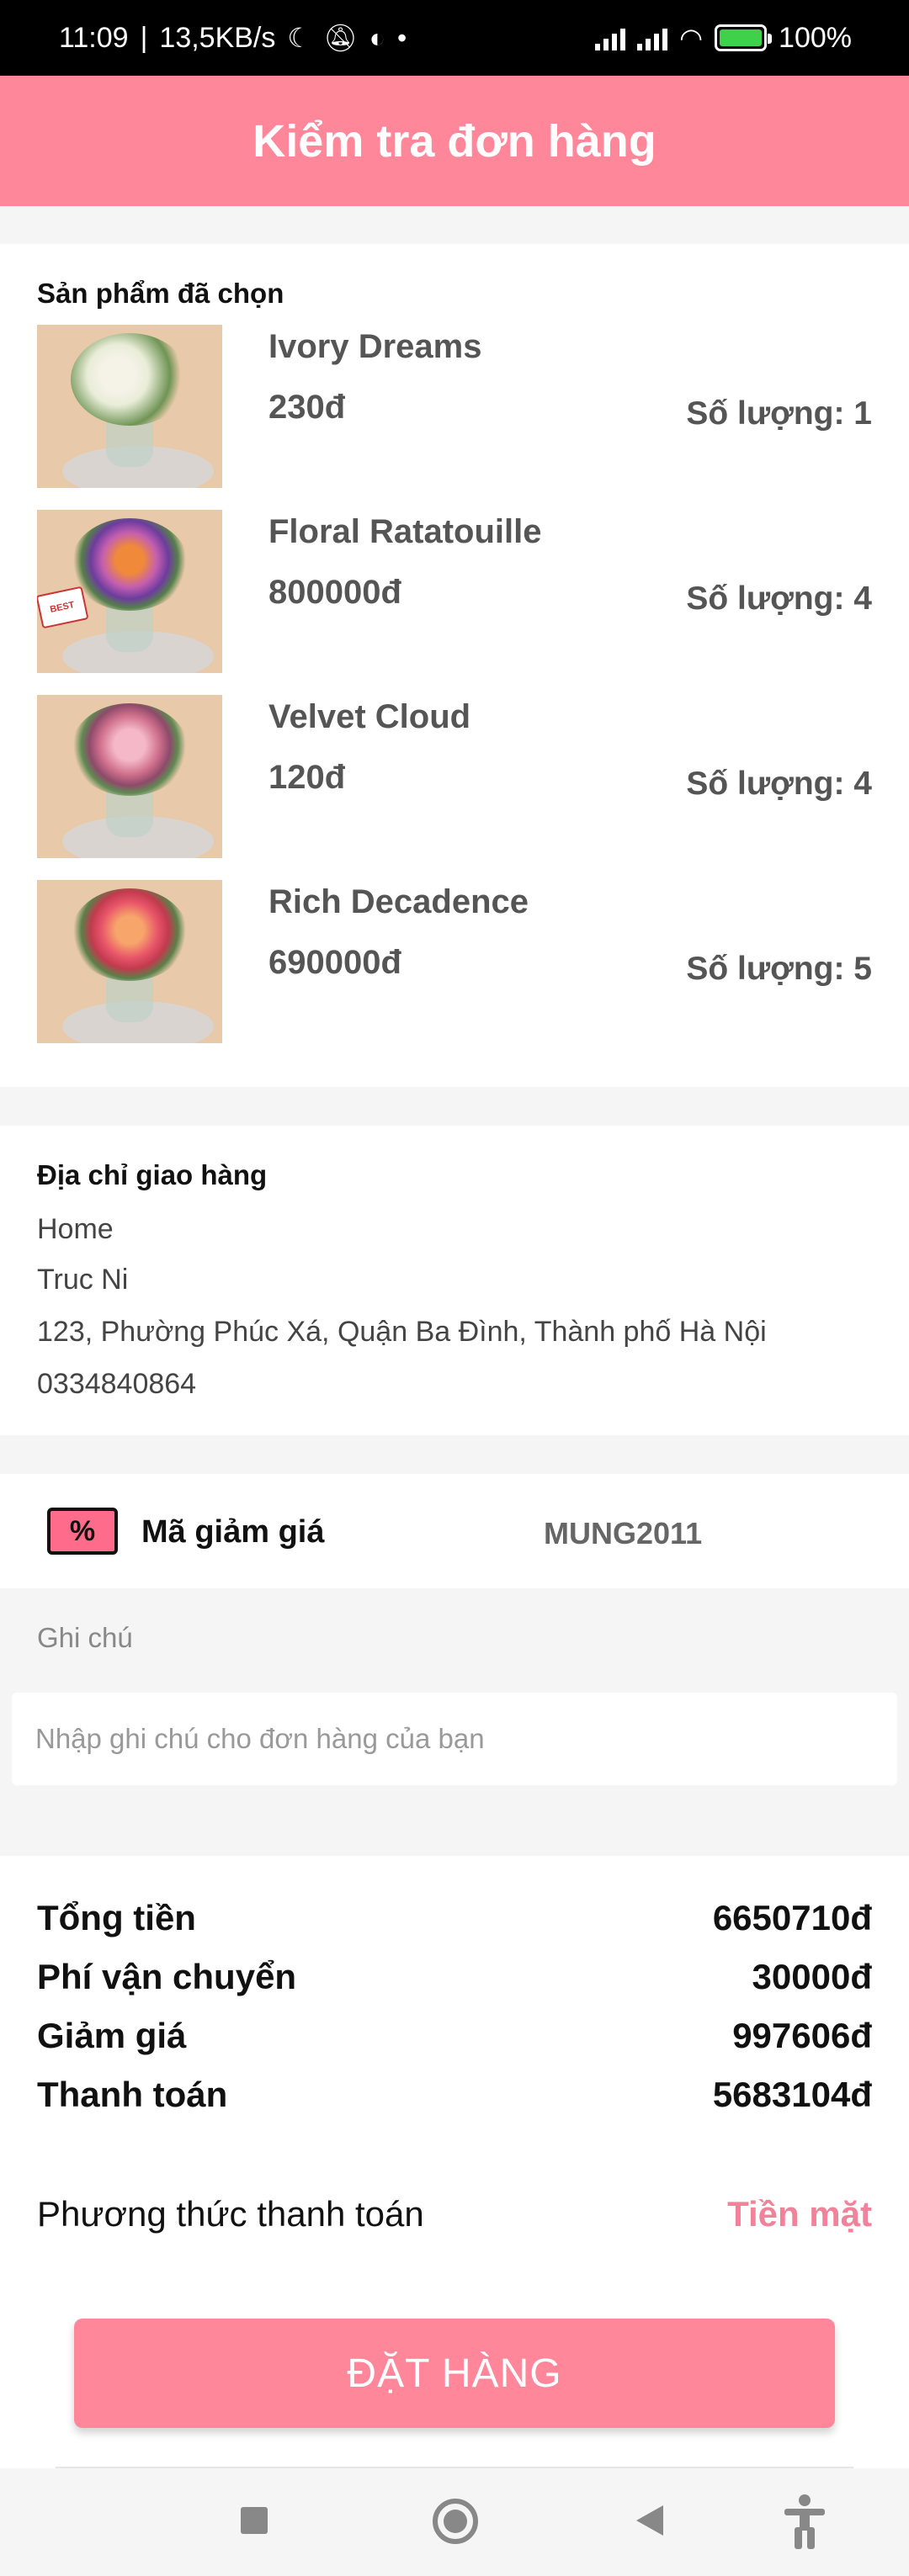 Image resolution: width=909 pixels, height=2576 pixels. Describe the element at coordinates (792, 2094) in the screenshot. I see `payment-value: 5683104đ` at that location.